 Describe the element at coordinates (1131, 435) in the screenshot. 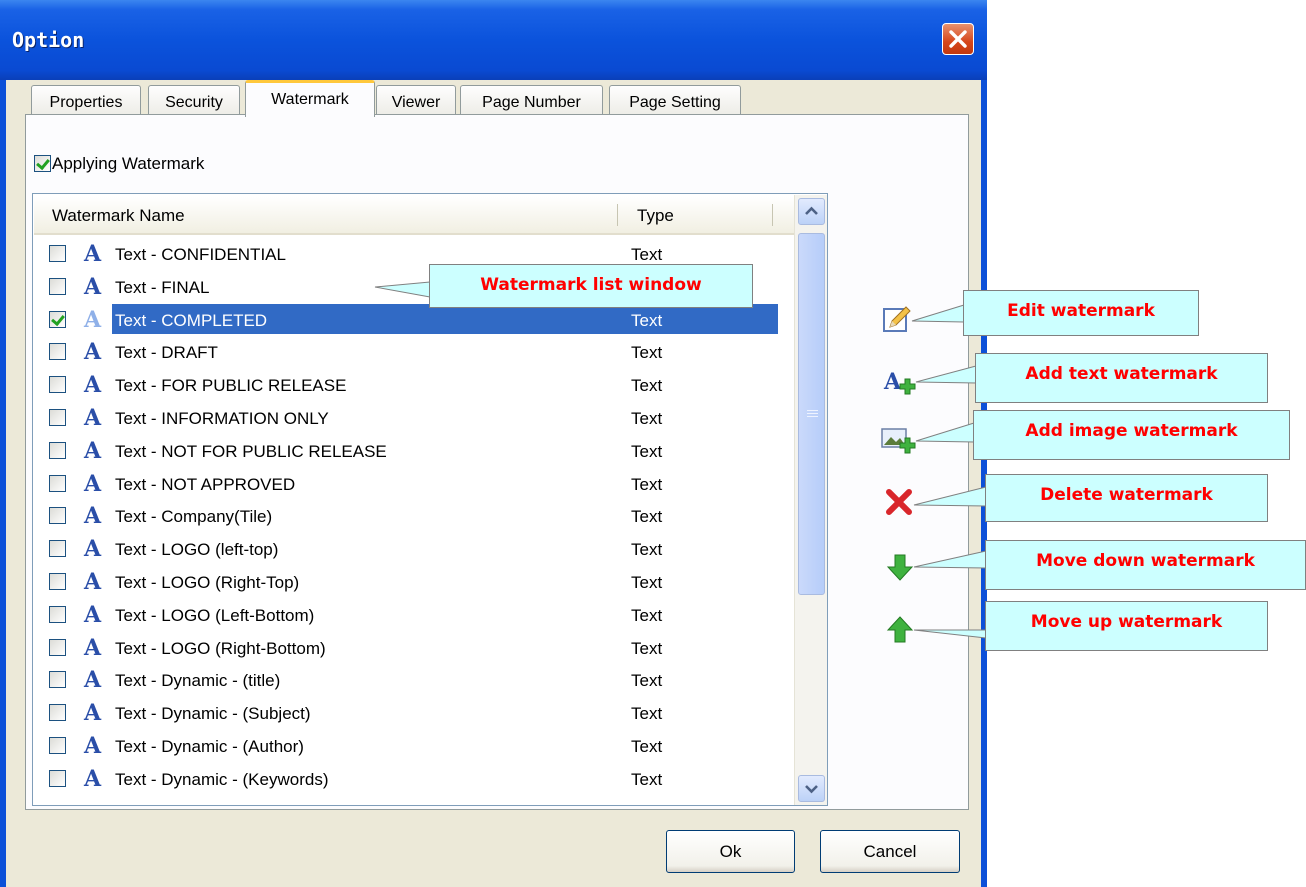

I see `callout-add-image-watermark: Add image watermark` at that location.